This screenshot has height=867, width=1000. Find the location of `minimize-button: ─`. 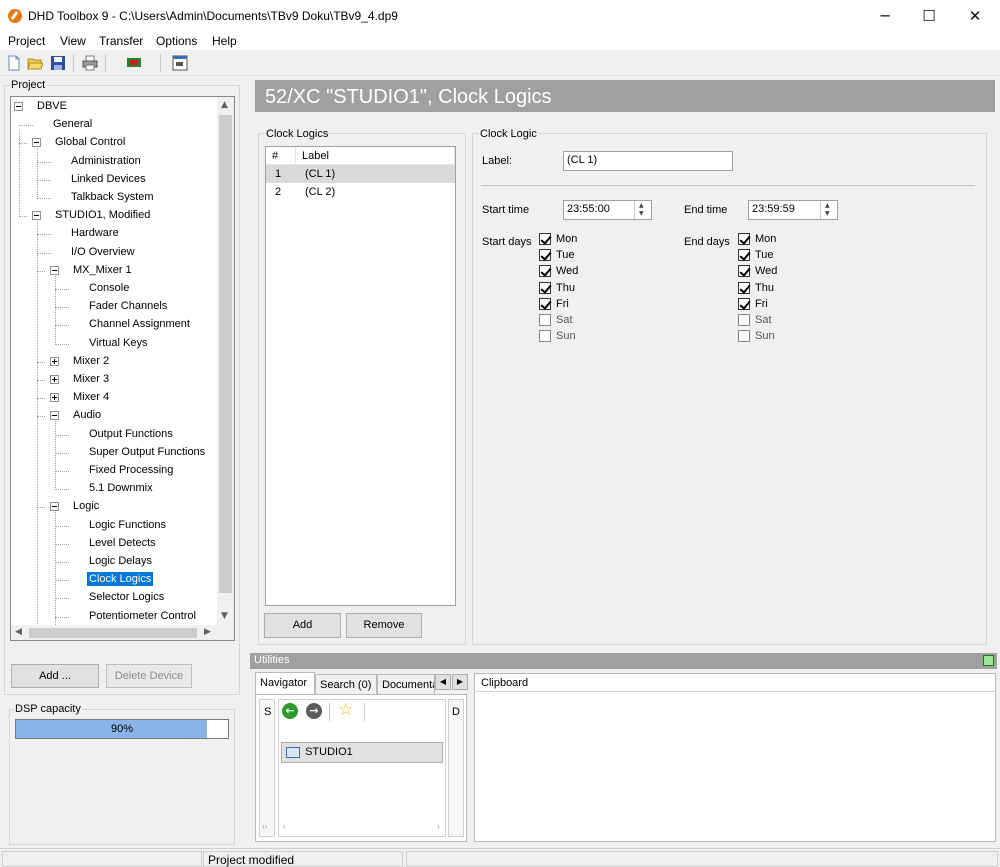

minimize-button: ─ is located at coordinates (885, 16).